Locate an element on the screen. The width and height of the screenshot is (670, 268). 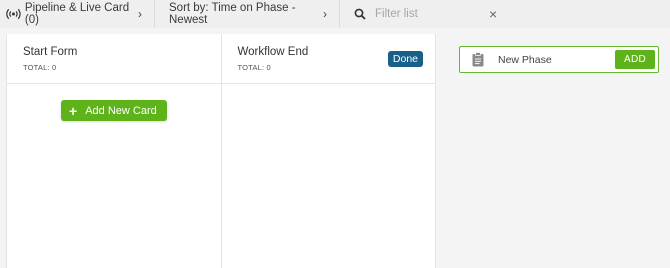
new-phase-form: ADD is located at coordinates (559, 59).